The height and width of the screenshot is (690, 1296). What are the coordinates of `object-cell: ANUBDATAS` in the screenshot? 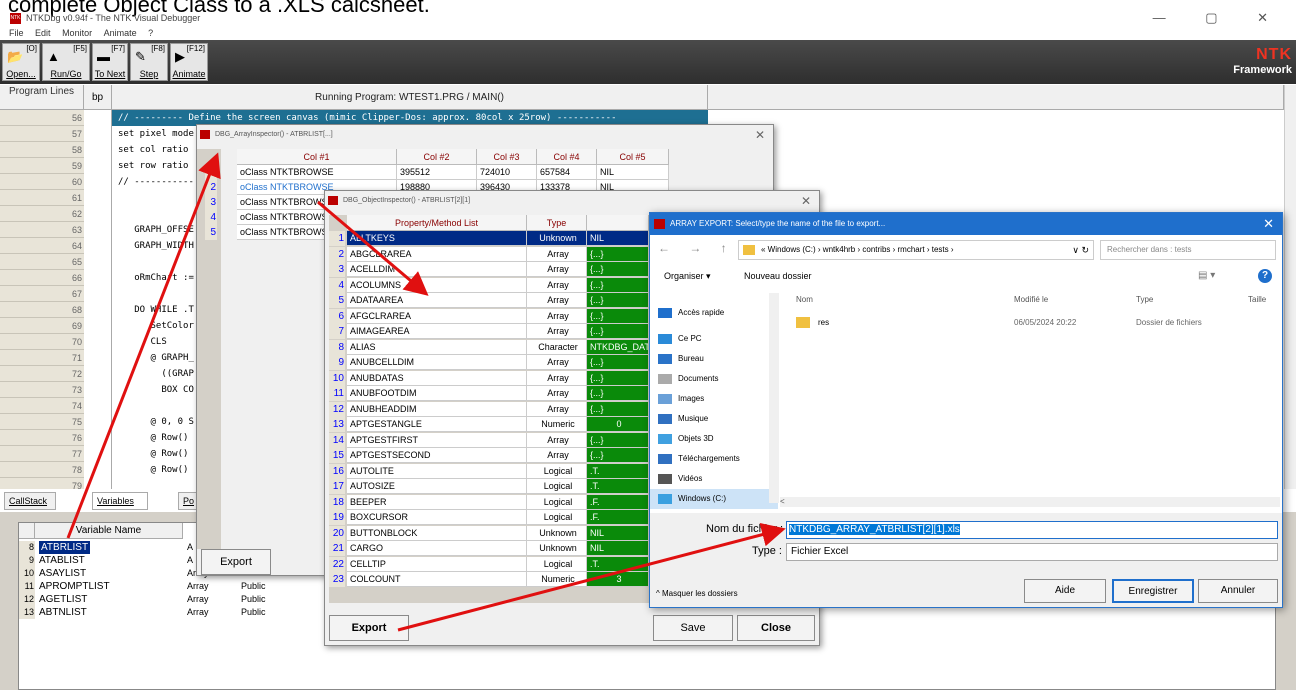 It's located at (437, 378).